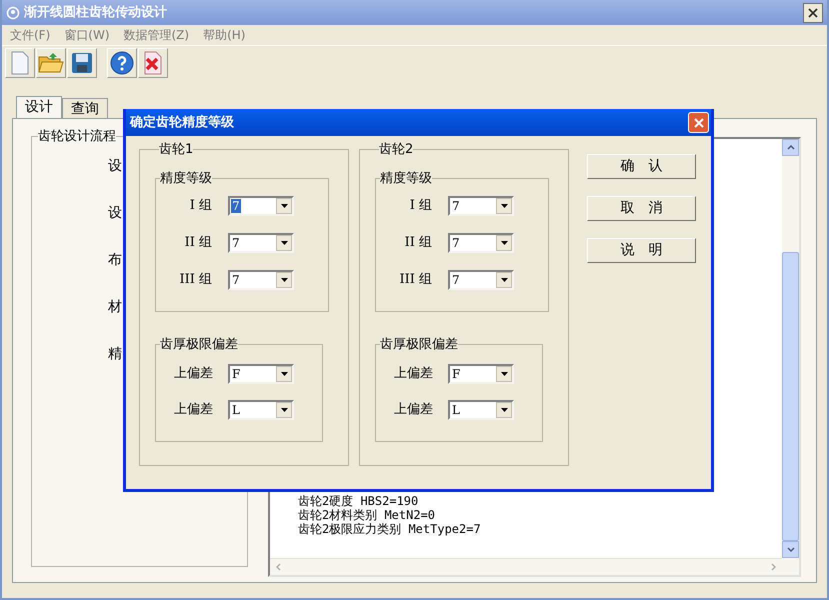 The image size is (829, 600). Describe the element at coordinates (30, 35) in the screenshot. I see `menu-item: 文件(F)` at that location.